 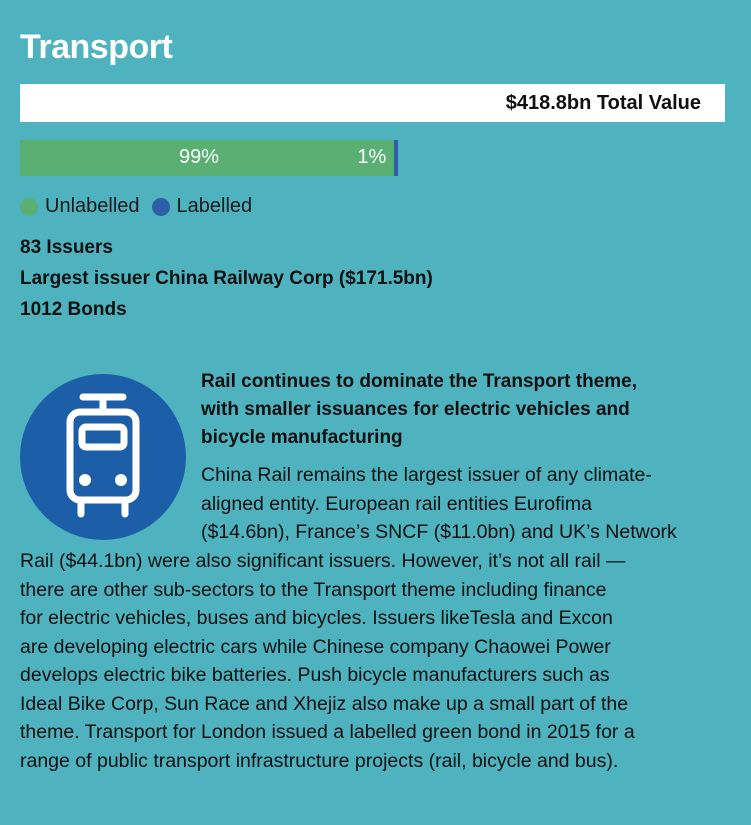 I want to click on total-value-label: $418.8bn Total Value, so click(x=603, y=103).